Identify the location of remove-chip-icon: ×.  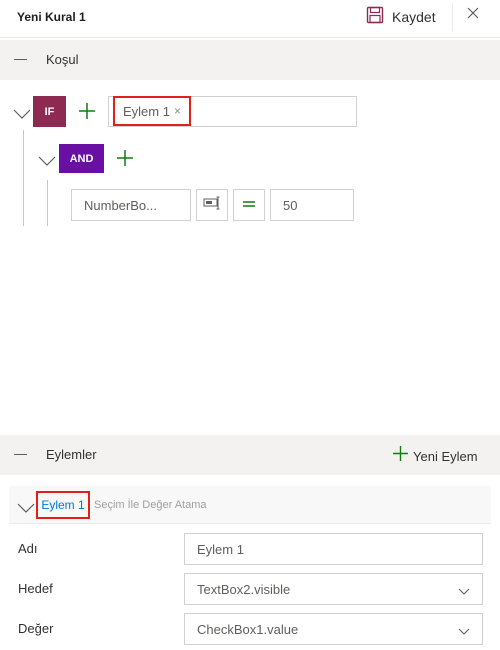
(177, 111).